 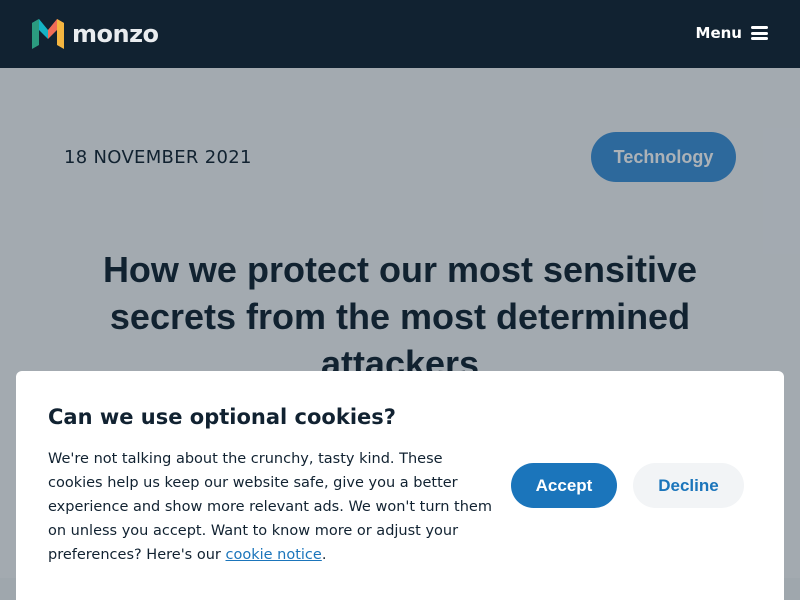 What do you see at coordinates (115, 34) in the screenshot?
I see `logo-wordmark: monzo` at bounding box center [115, 34].